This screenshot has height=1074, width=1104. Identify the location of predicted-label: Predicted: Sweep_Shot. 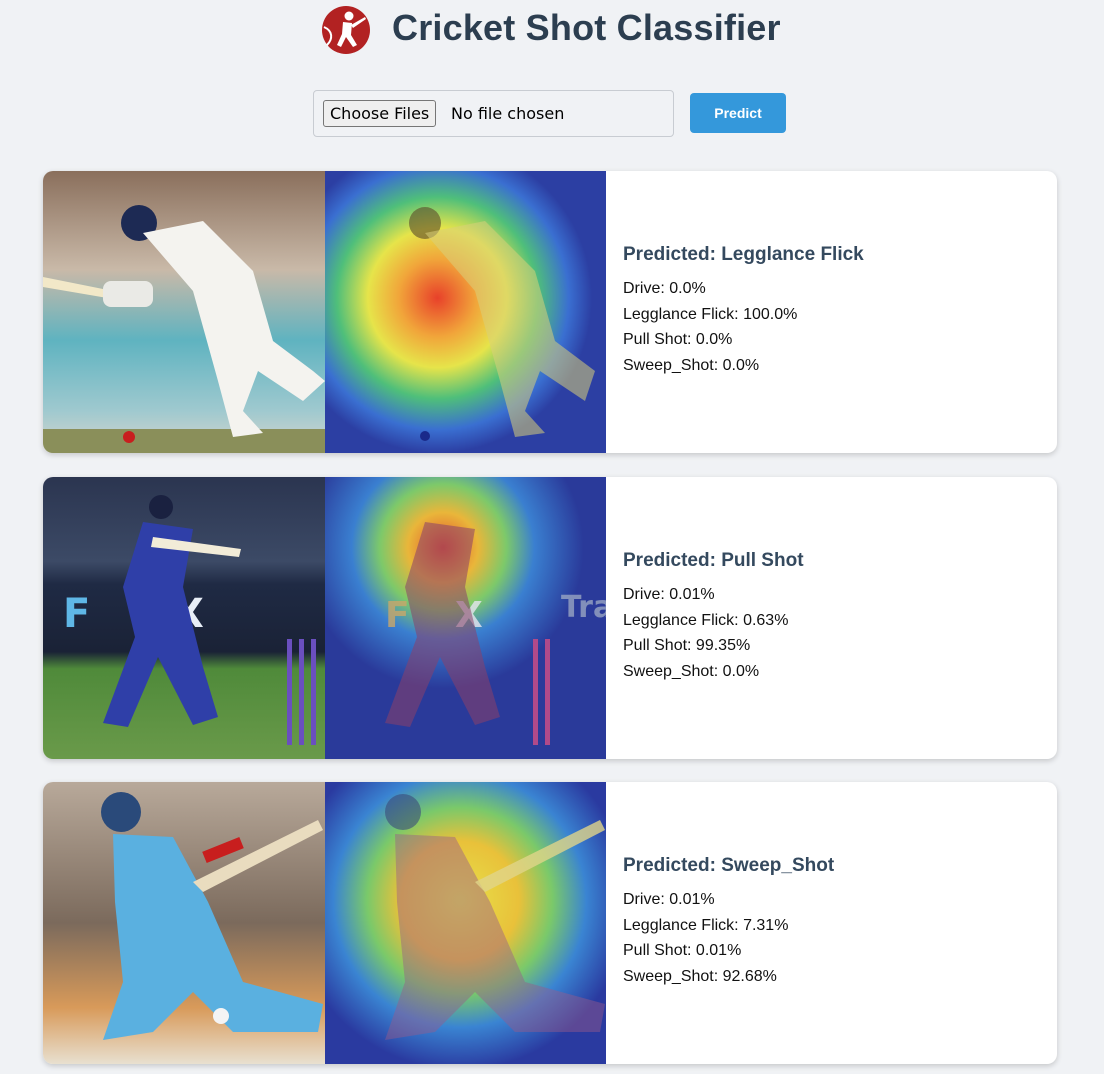
(729, 865).